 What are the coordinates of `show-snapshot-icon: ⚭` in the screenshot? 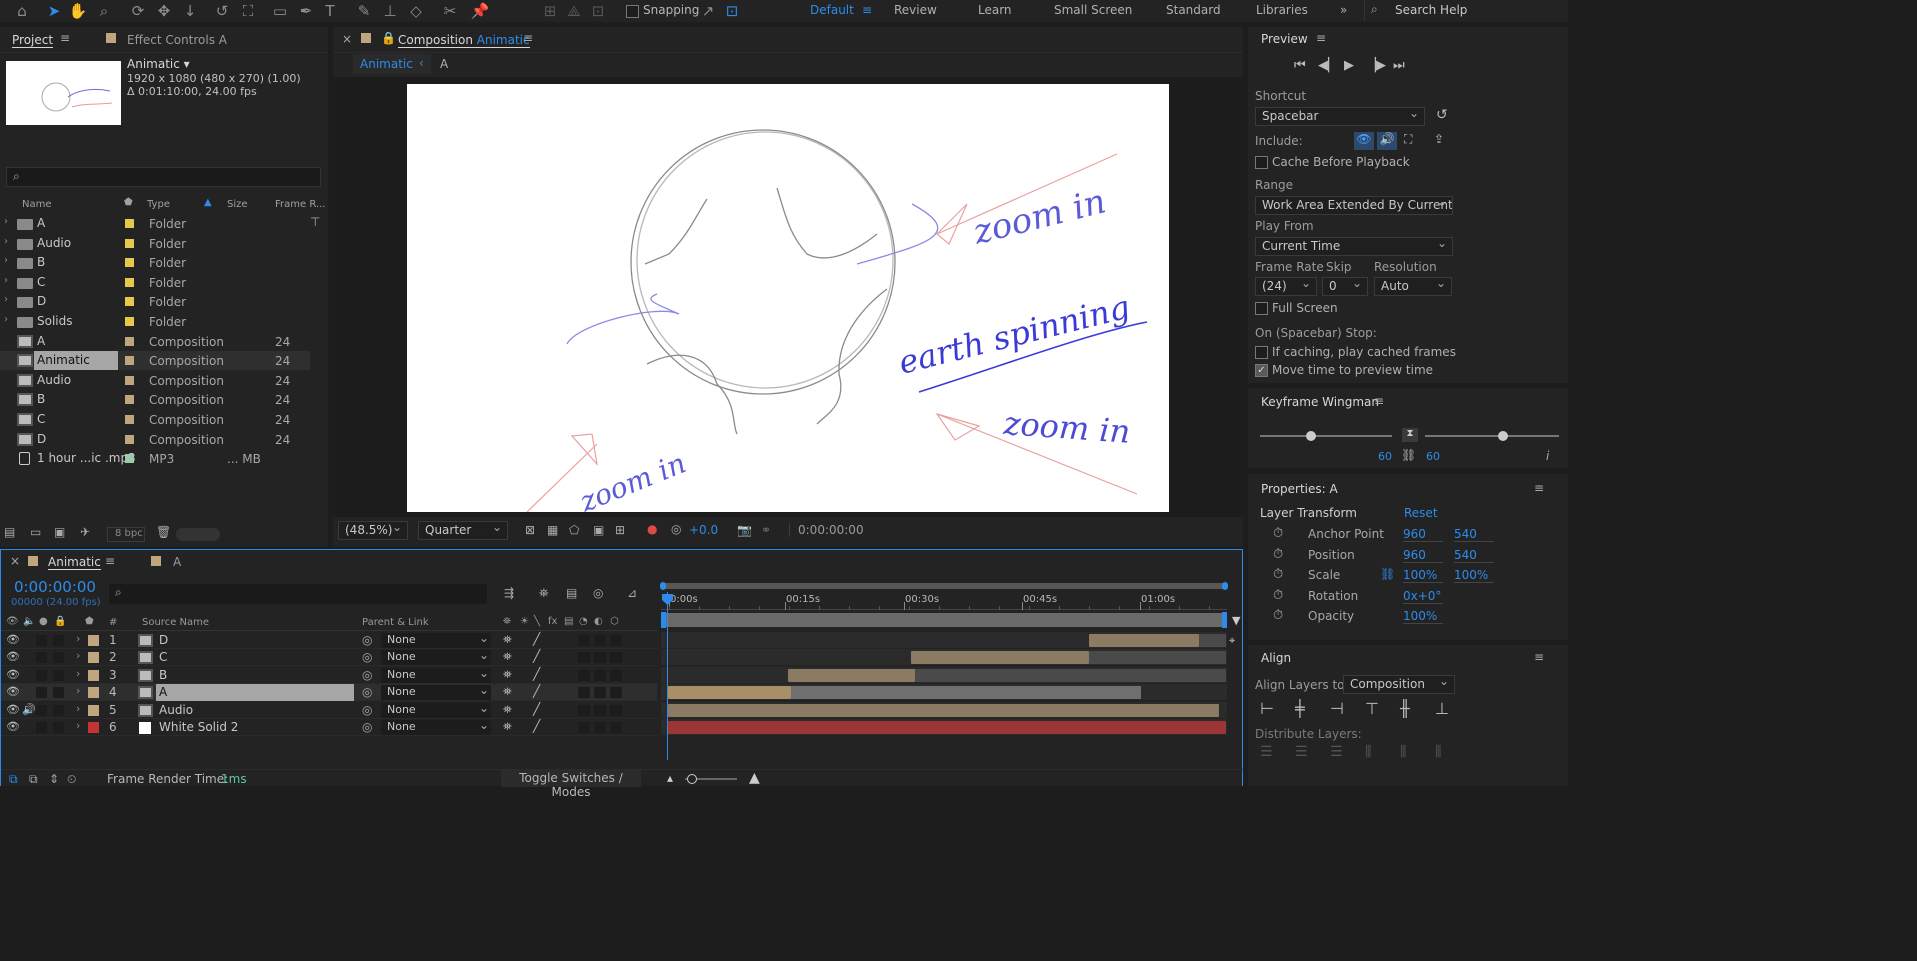 It's located at (766, 530).